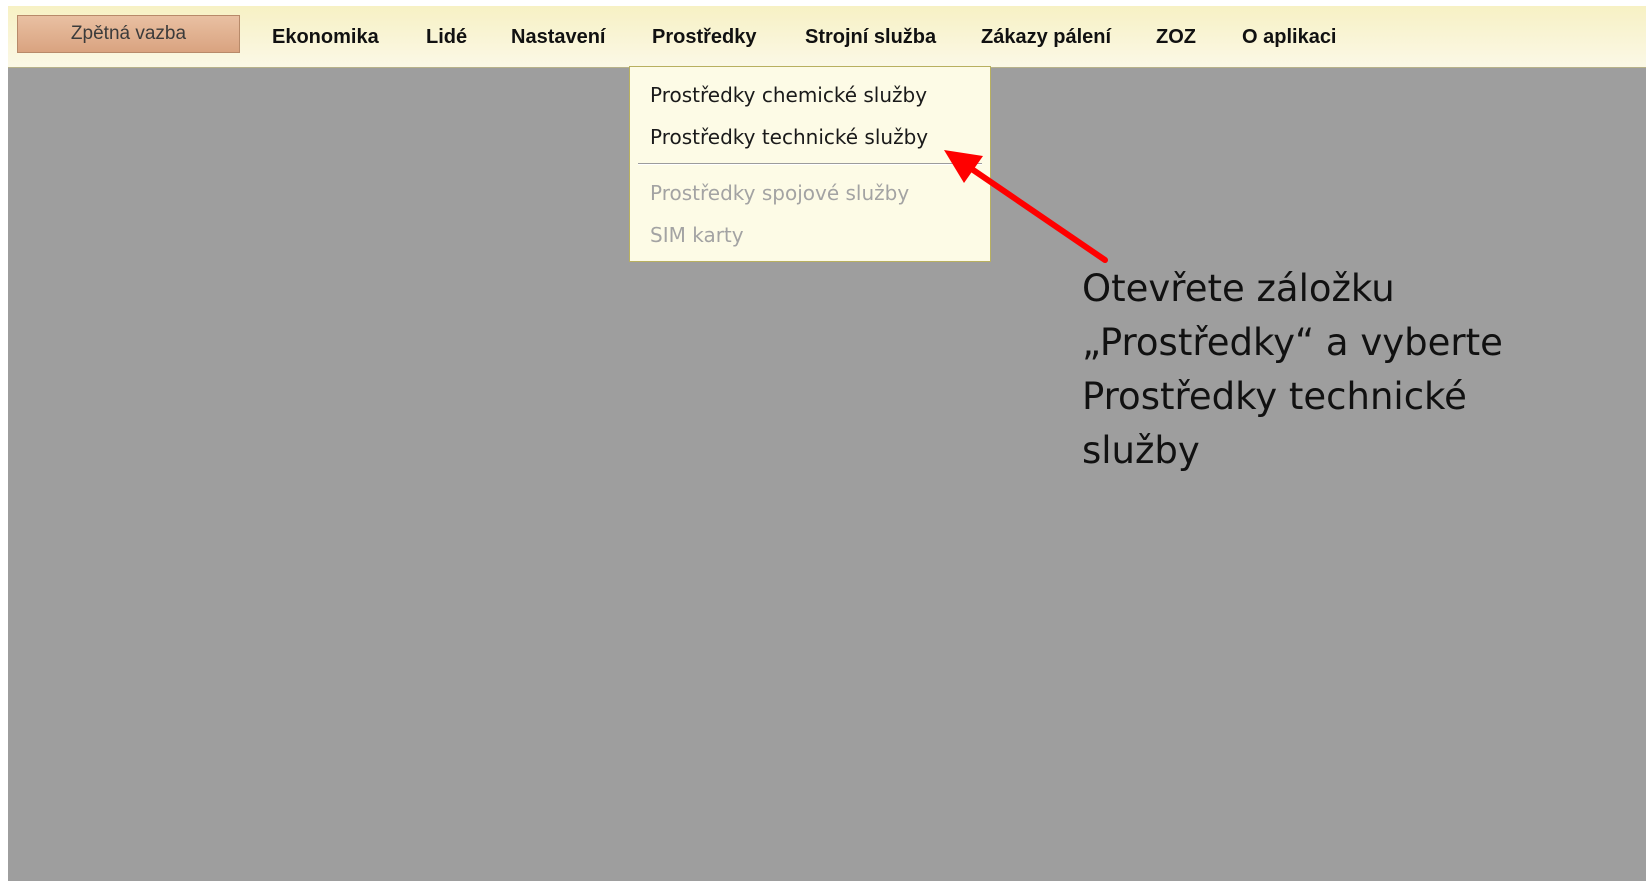 Image resolution: width=1646 pixels, height=881 pixels. What do you see at coordinates (446, 37) in the screenshot?
I see `menu-lide: Lidé` at bounding box center [446, 37].